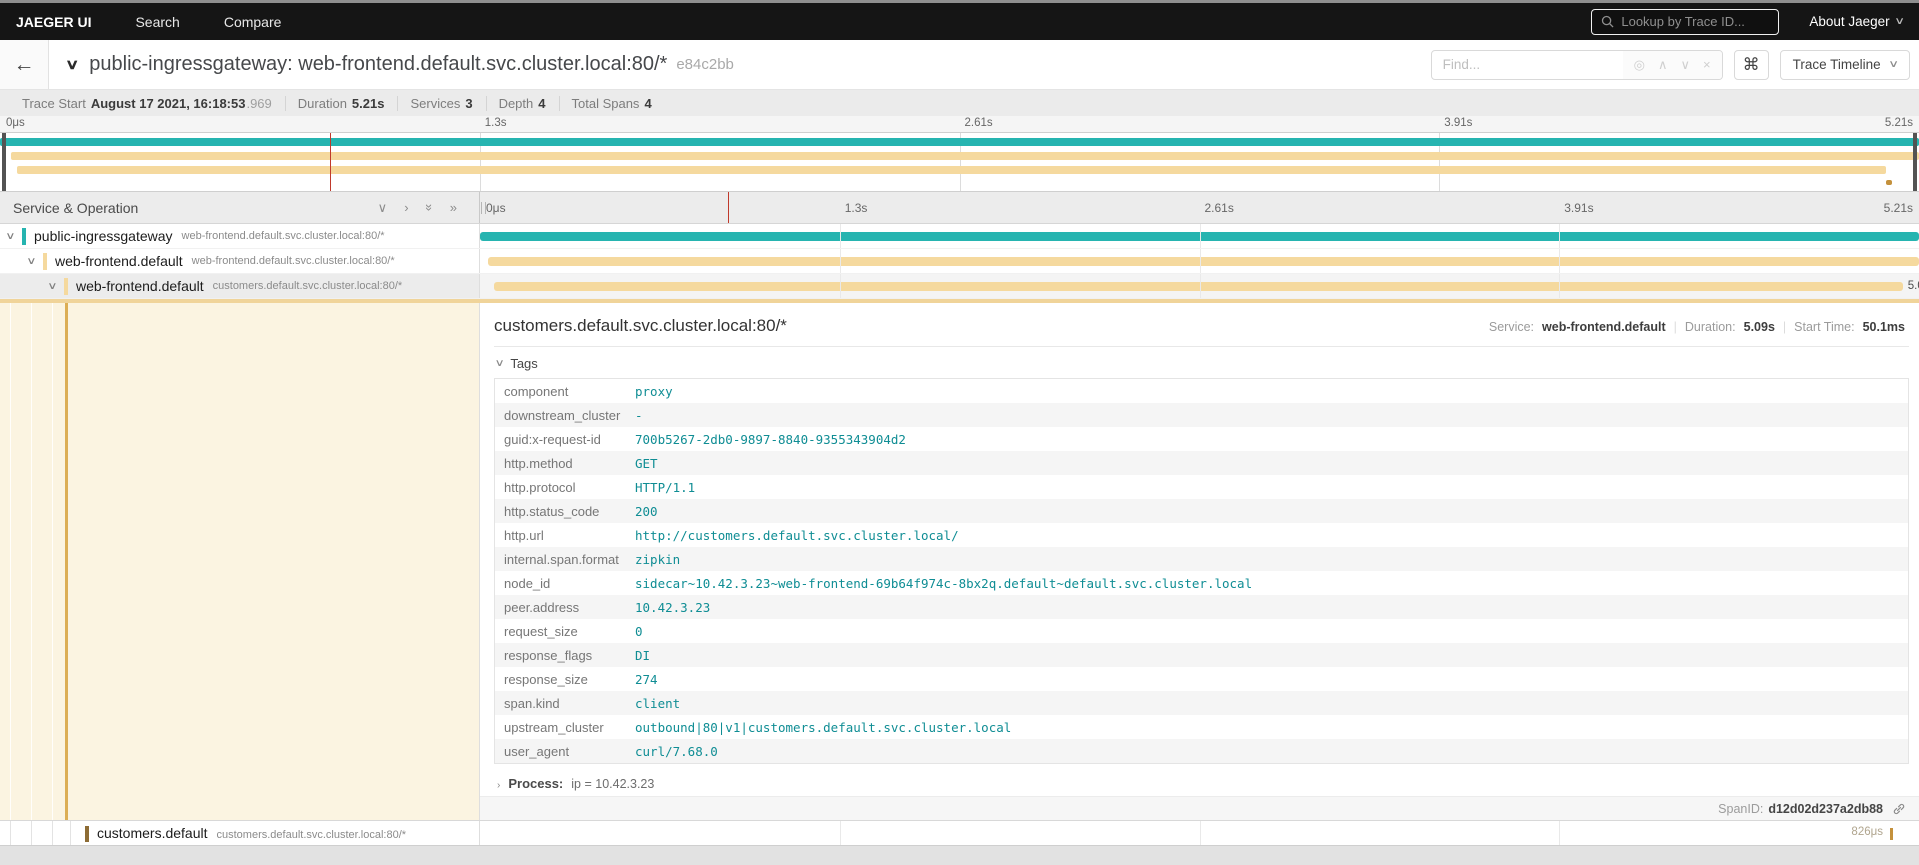 This screenshot has width=1919, height=865. Describe the element at coordinates (253, 22) in the screenshot. I see `nav-item-compare: Compare` at that location.